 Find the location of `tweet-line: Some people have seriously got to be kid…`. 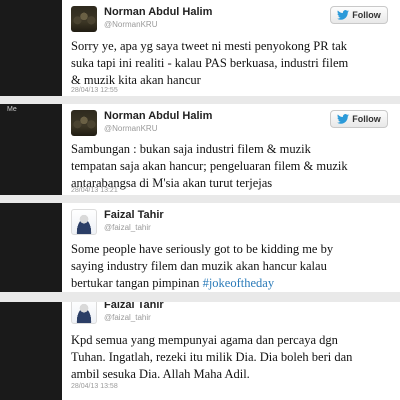

tweet-line: Some people have seriously got to be kid… is located at coordinates (202, 249).